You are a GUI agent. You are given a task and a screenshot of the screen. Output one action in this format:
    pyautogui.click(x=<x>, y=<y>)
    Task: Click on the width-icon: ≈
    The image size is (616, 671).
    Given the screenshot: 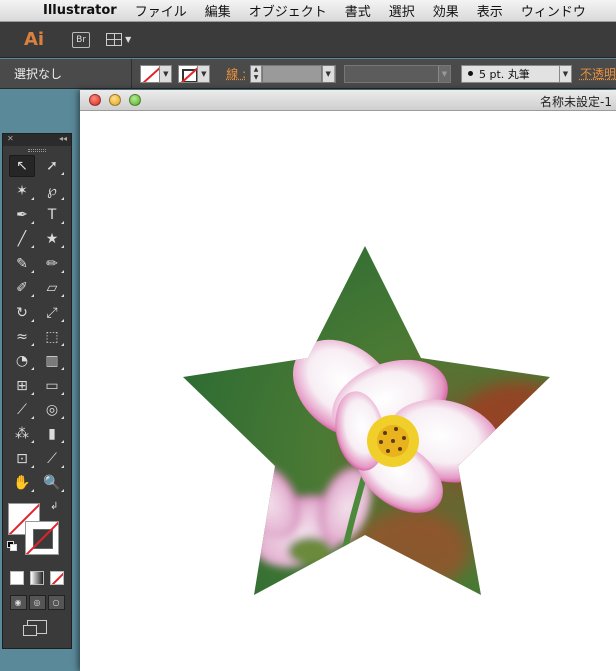 What is the action you would take?
    pyautogui.click(x=22, y=336)
    